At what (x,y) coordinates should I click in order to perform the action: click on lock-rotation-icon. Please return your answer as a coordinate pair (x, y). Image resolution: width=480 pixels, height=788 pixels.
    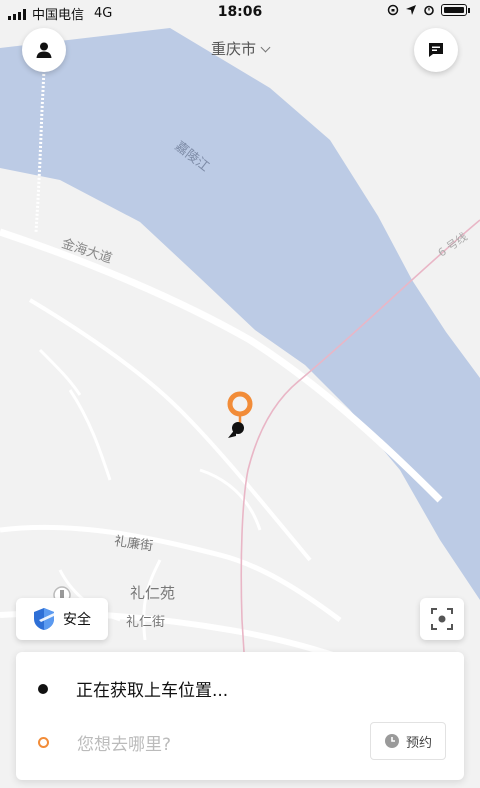
    Looking at the image, I should click on (393, 10).